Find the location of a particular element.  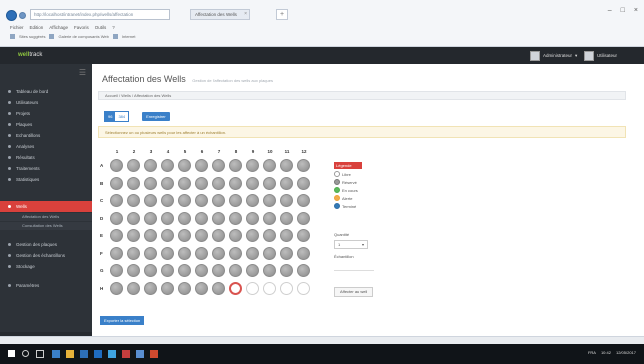

sidebar-item: Gestion des échantillons is located at coordinates (46, 255).